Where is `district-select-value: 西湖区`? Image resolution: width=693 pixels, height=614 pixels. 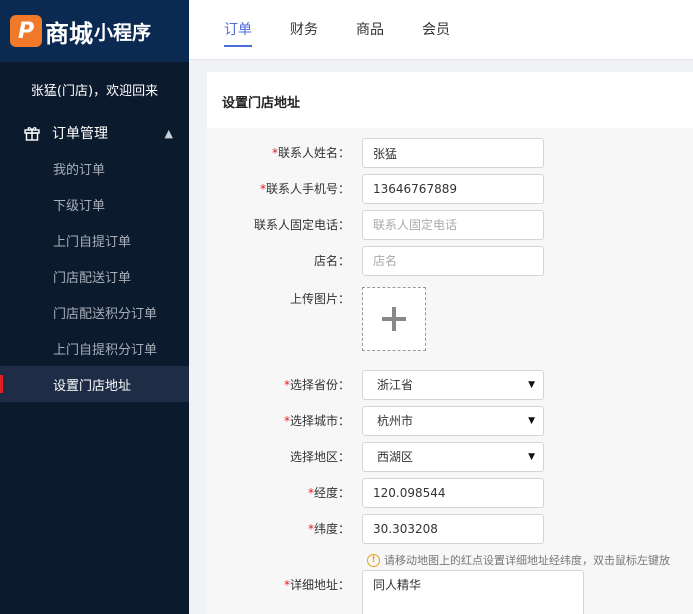
district-select-value: 西湖区 is located at coordinates (395, 457).